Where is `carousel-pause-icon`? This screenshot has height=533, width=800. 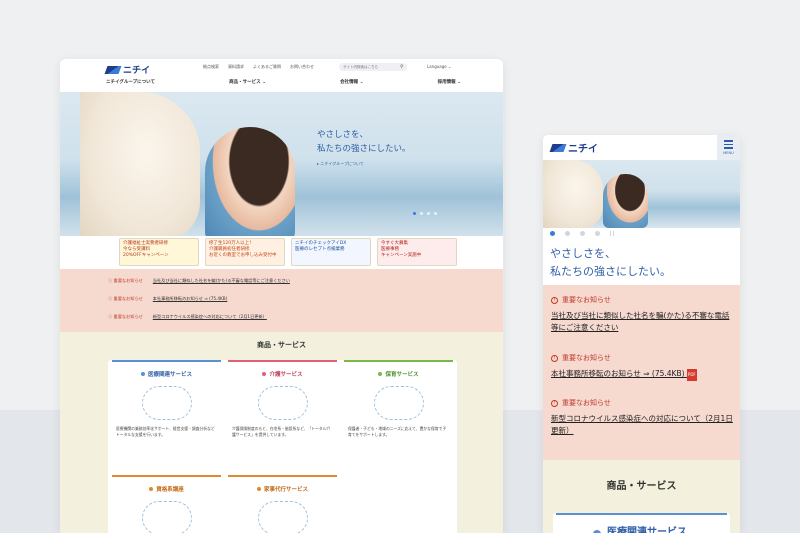 carousel-pause-icon is located at coordinates (612, 233).